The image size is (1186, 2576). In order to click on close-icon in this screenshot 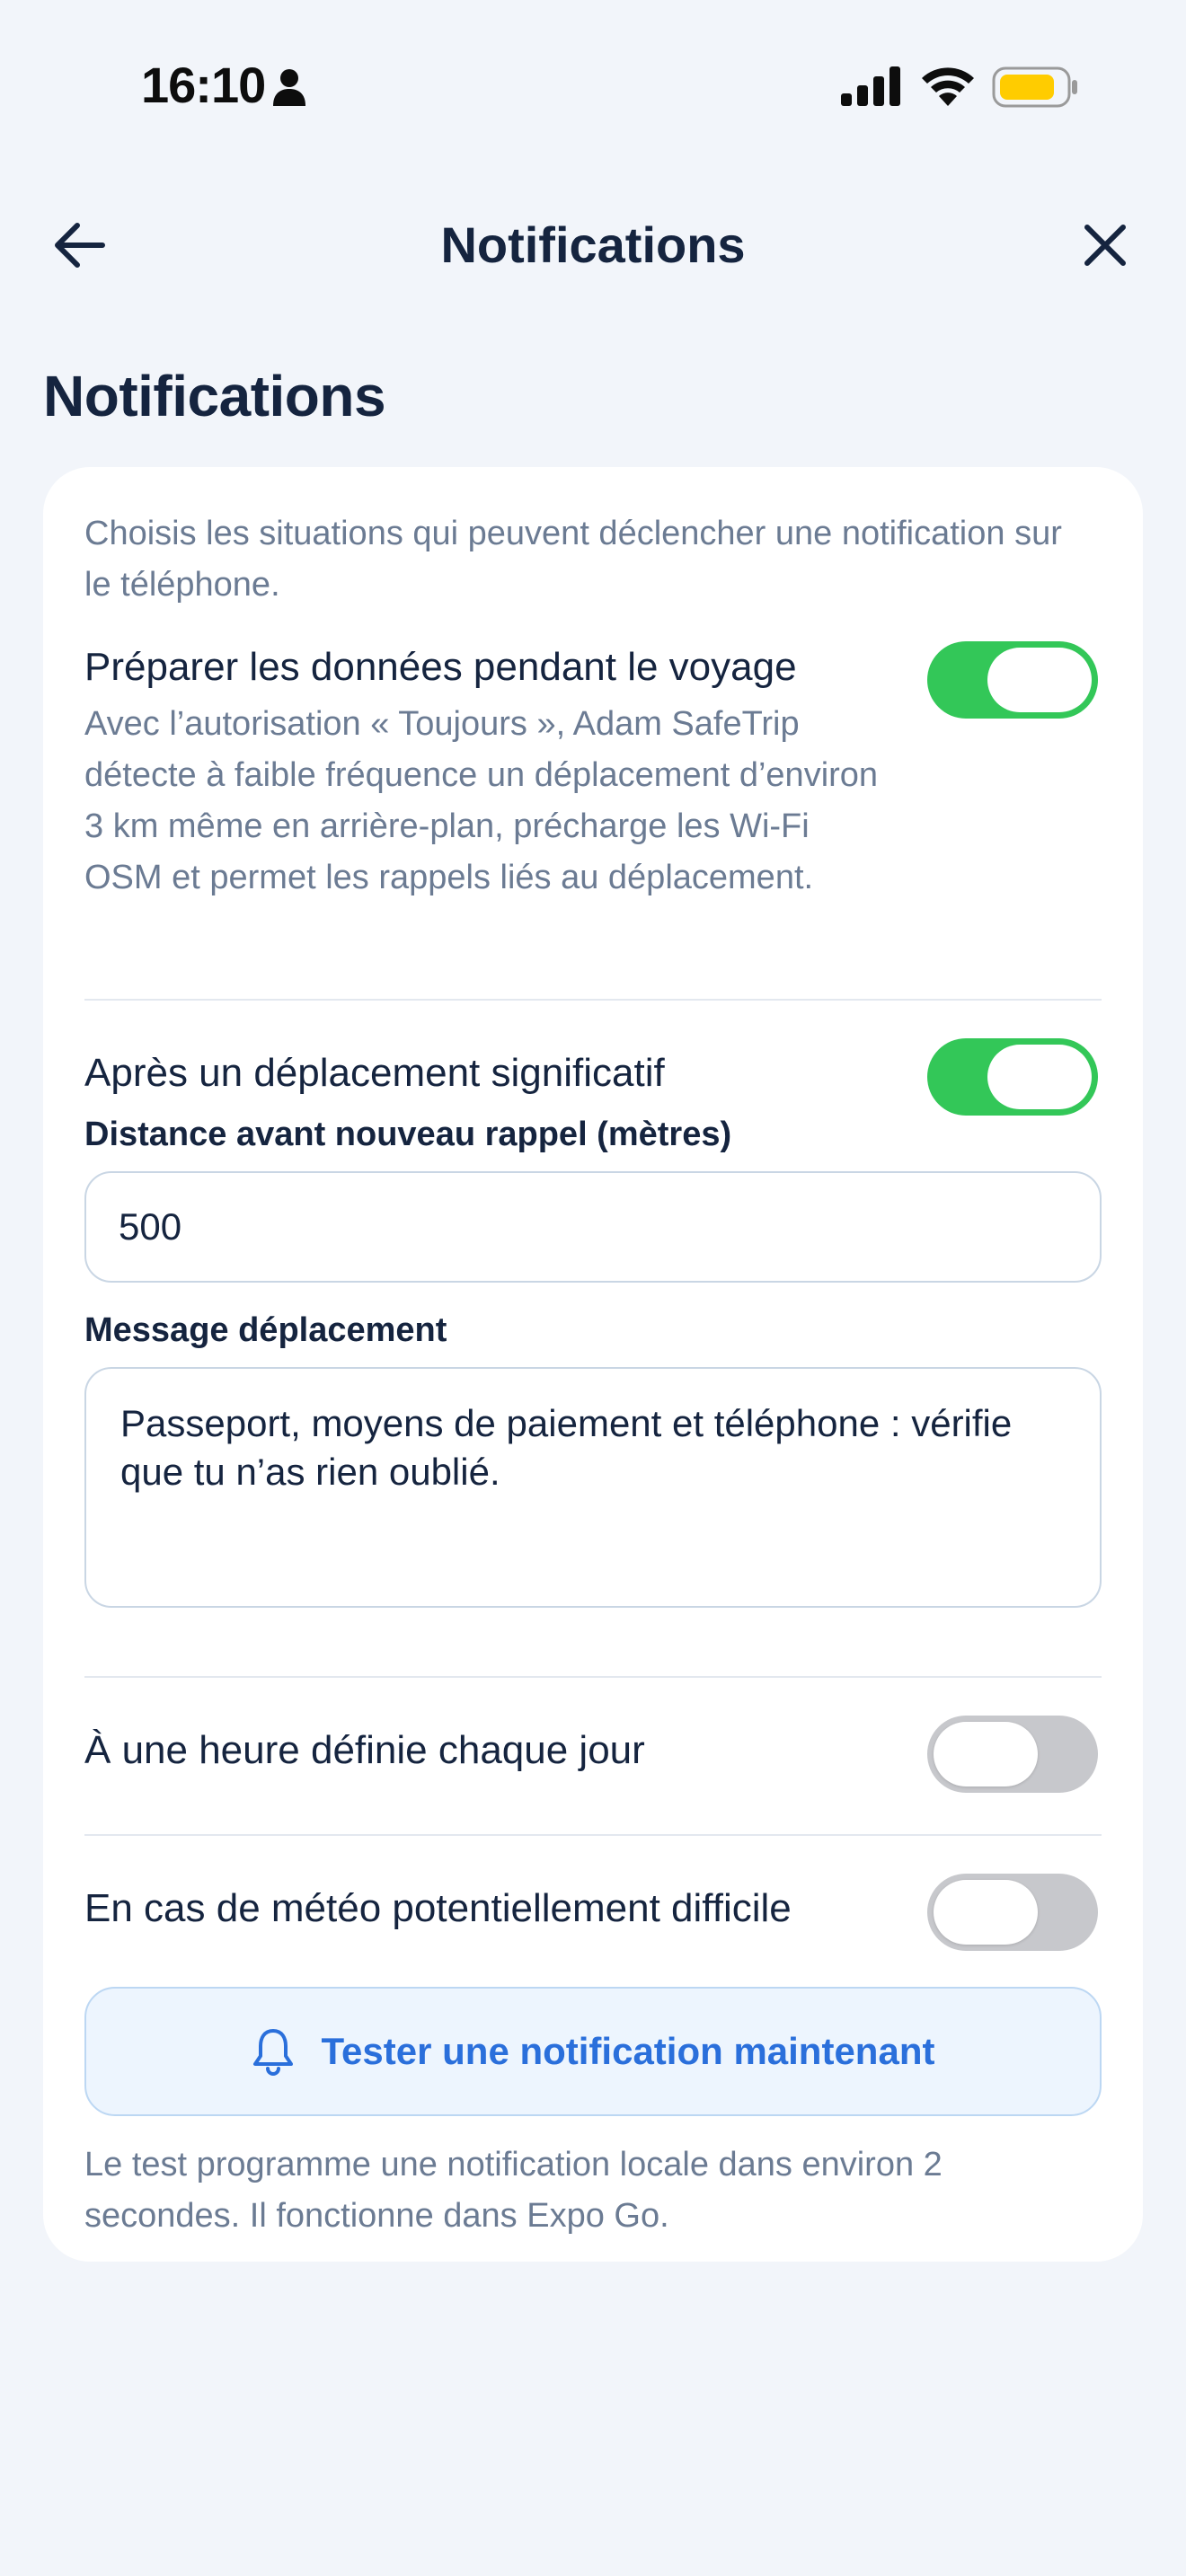, I will do `click(1105, 245)`.